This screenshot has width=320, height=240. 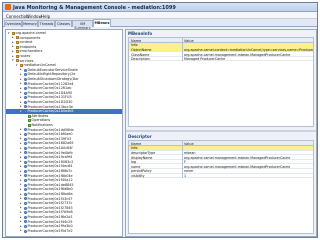 I want to click on tree-node-label: errorhandlers, so click(x=31, y=51).